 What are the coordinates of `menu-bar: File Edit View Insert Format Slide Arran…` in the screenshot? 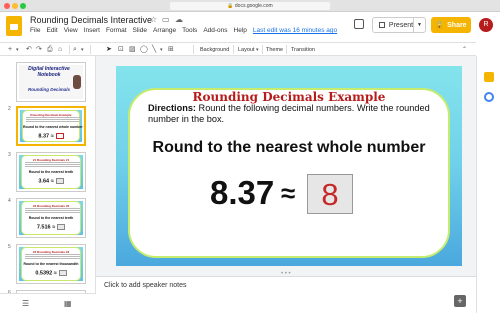 It's located at (186, 33).